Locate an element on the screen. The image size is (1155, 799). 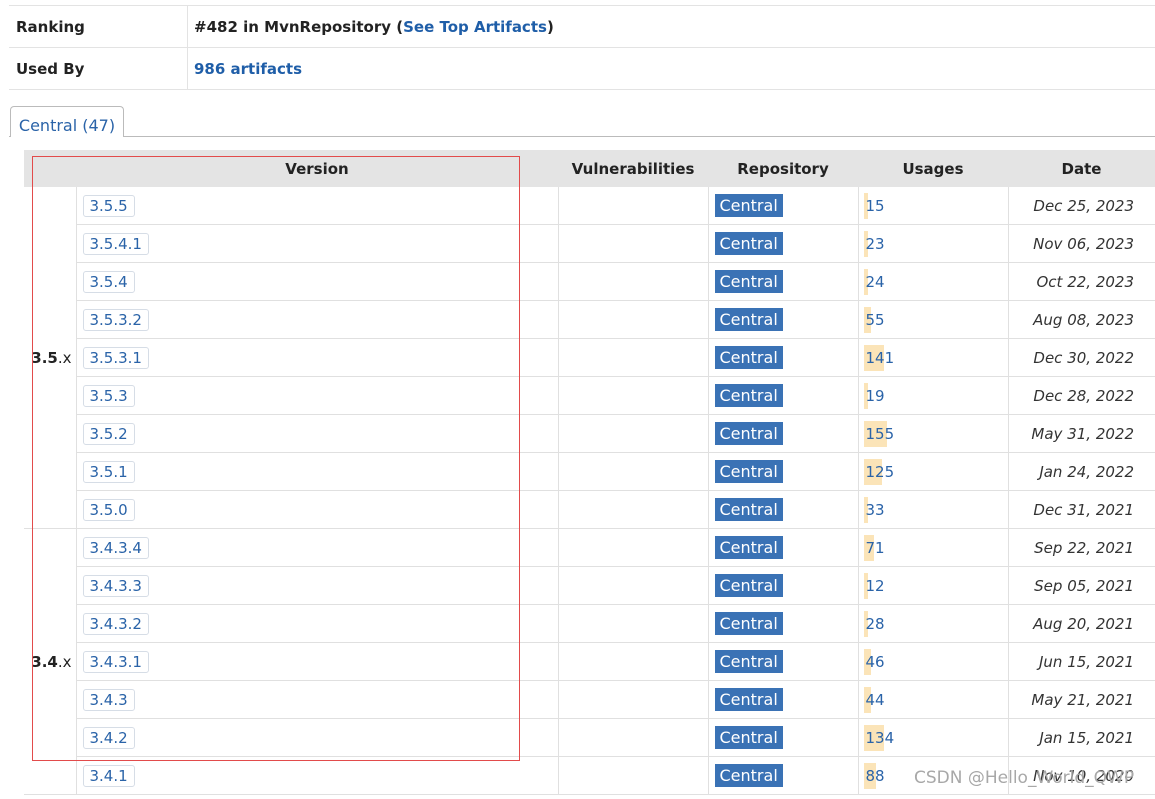
table-row: 3.5.3.1 Central 141 Dec 30, 2022 is located at coordinates (589, 357).